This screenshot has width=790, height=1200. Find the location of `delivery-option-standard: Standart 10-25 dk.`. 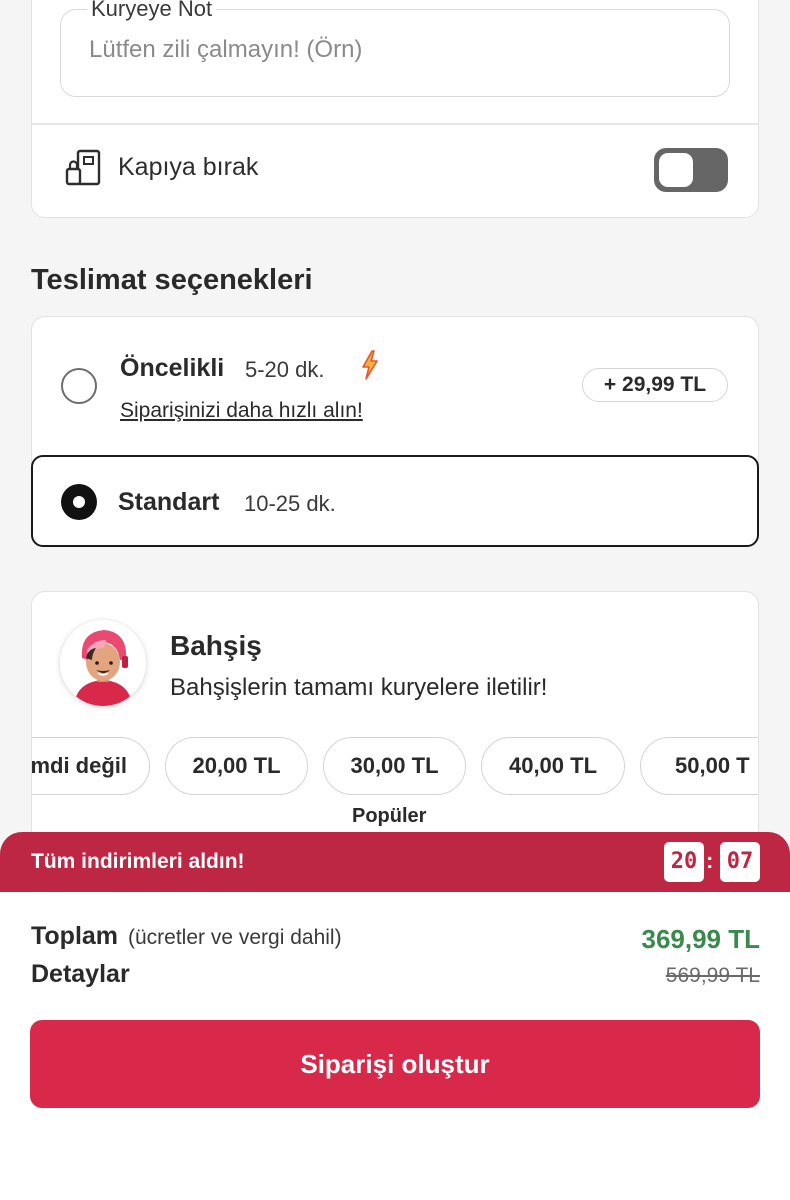

delivery-option-standard: Standart 10-25 dk. is located at coordinates (395, 501).